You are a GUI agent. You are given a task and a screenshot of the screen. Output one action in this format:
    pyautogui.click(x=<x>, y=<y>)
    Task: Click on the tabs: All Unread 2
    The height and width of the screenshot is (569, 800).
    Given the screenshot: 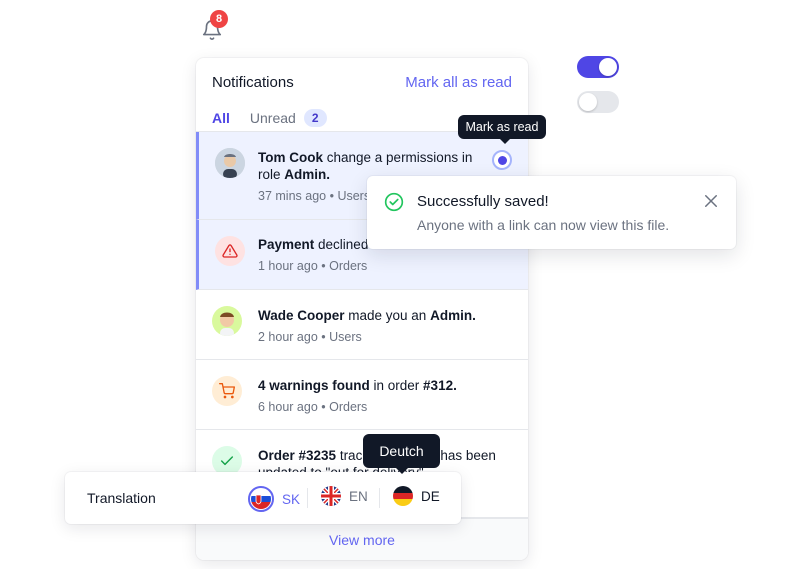 What is the action you would take?
    pyautogui.click(x=269, y=119)
    